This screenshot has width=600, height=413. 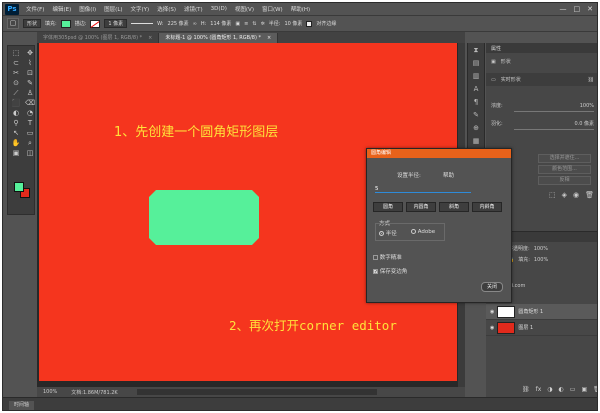 I want to click on stamp-tool-icon: ♙, so click(x=30, y=93).